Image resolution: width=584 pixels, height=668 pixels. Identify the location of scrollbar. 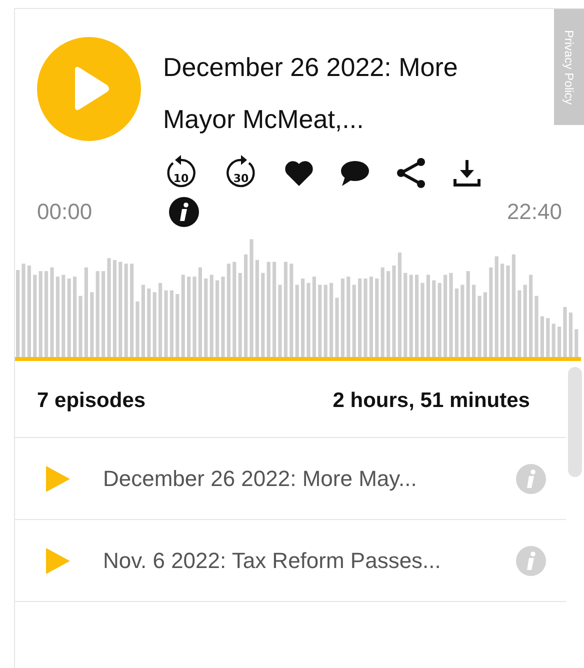
(575, 422).